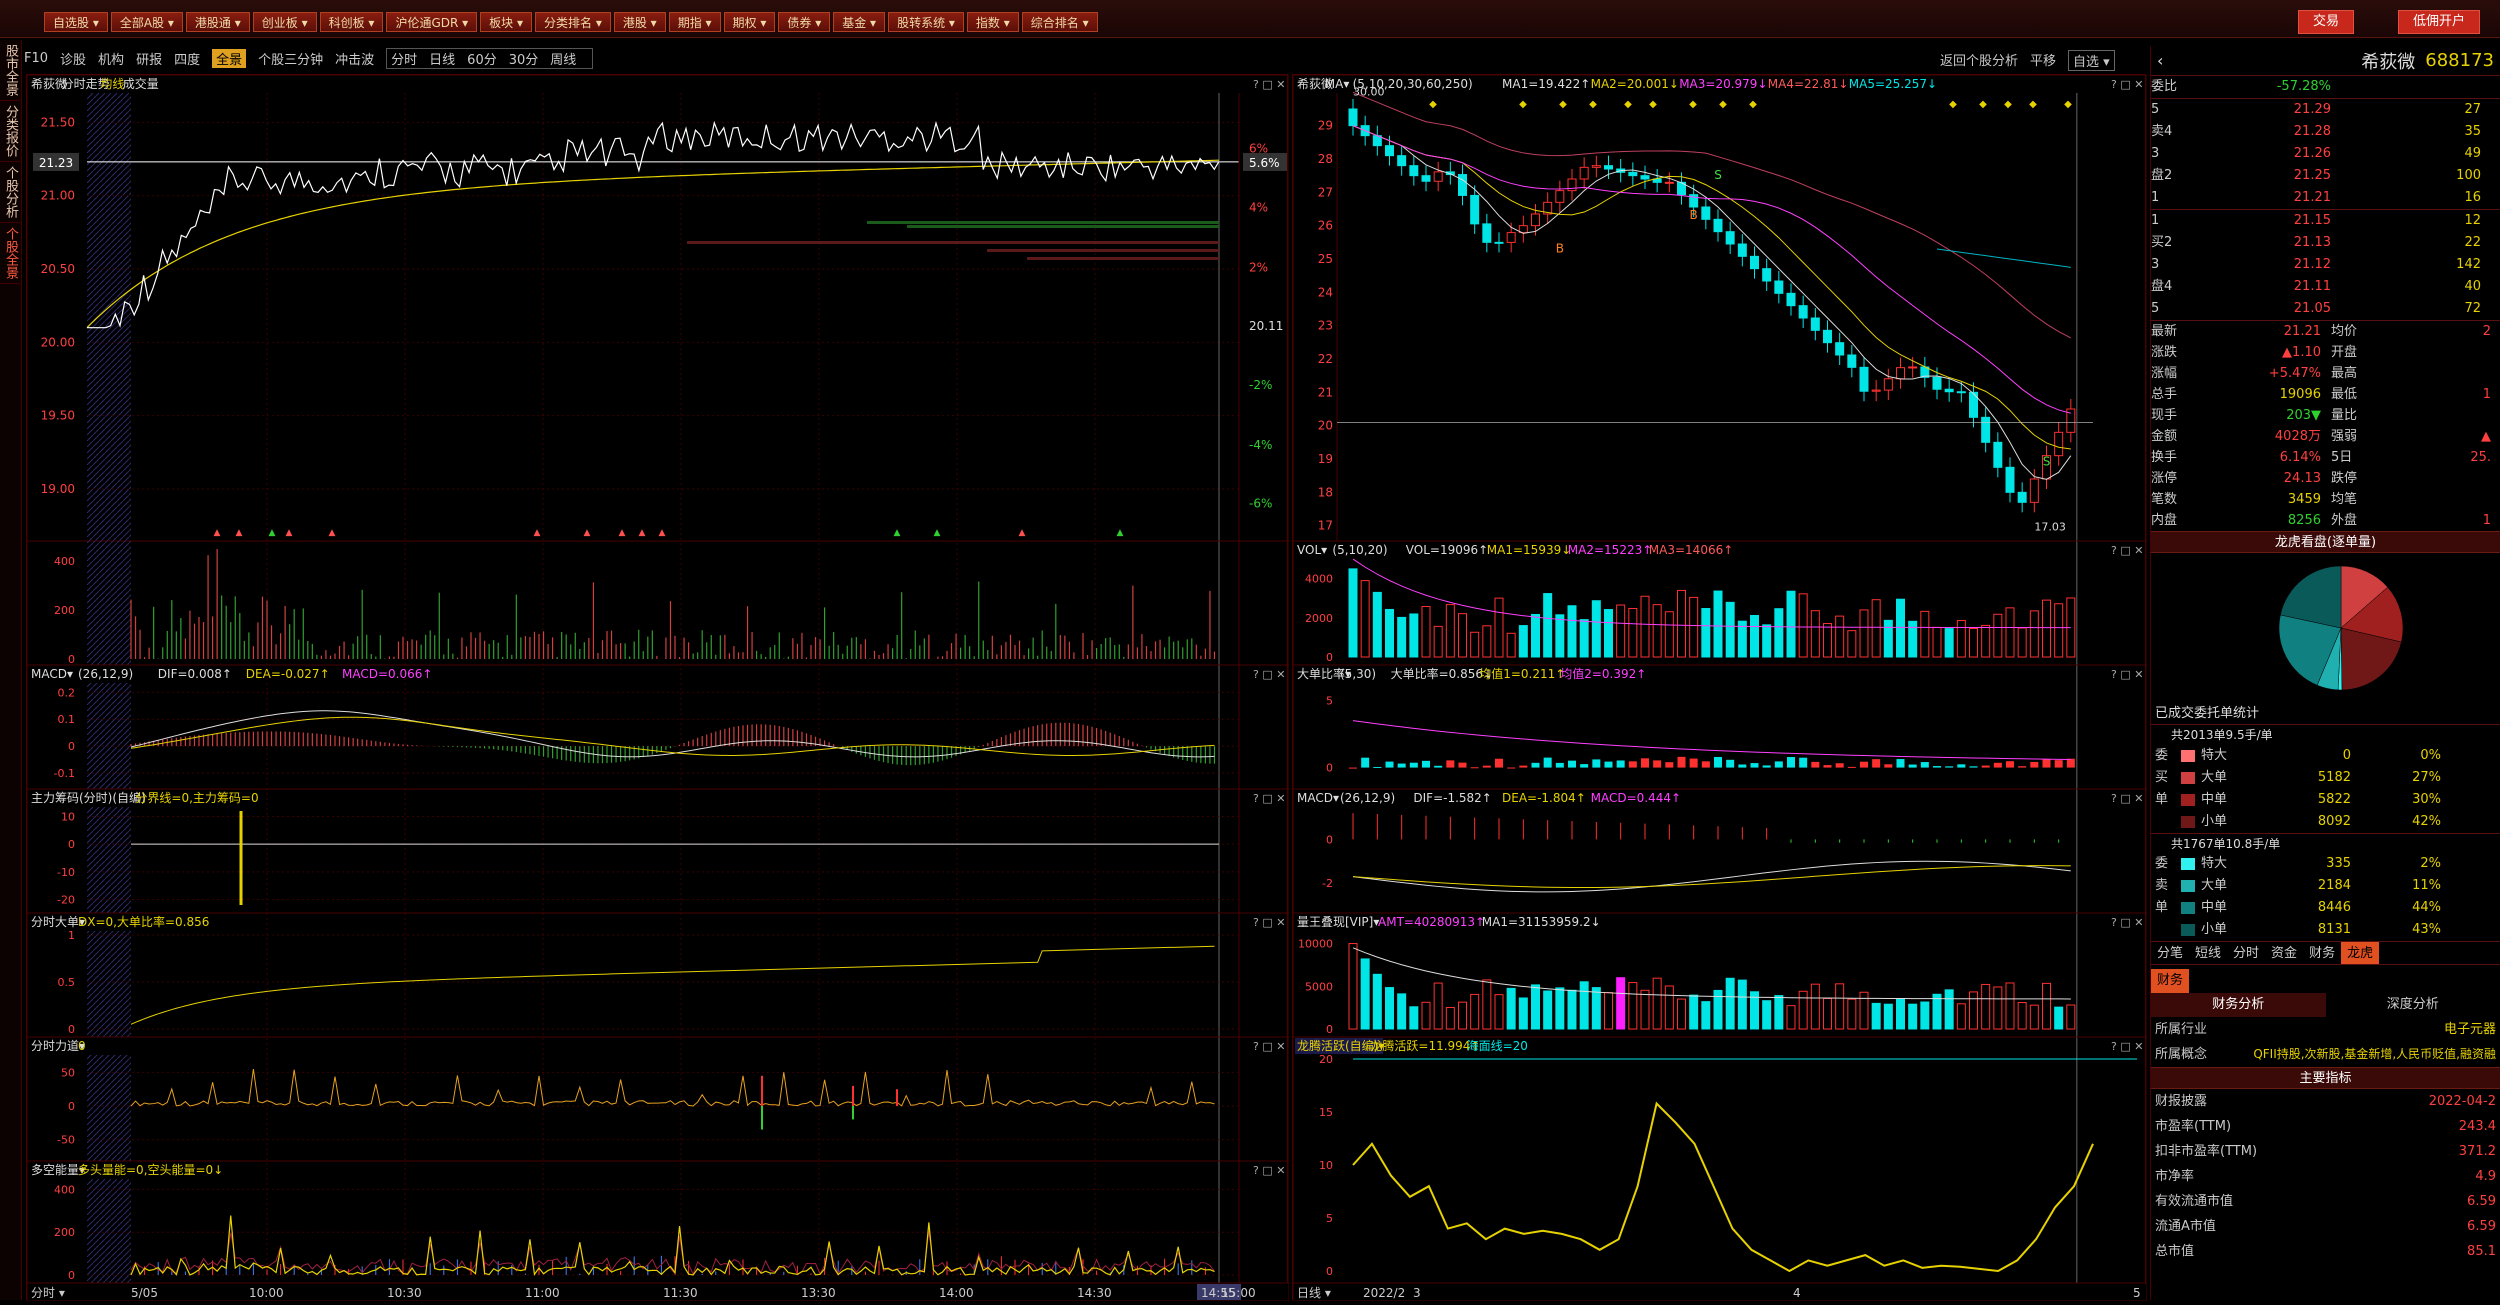 The height and width of the screenshot is (1305, 2500). Describe the element at coordinates (2325, 243) in the screenshot. I see `bid-row-1: 买221.1322` at that location.